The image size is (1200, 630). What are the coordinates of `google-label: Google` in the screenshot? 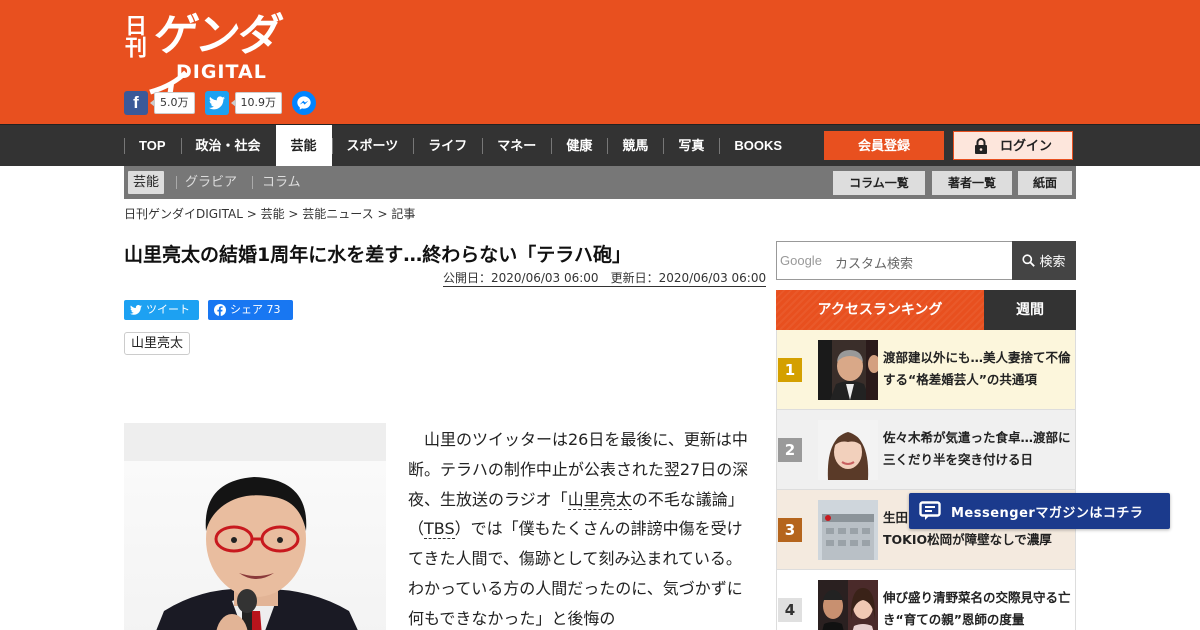 It's located at (801, 260).